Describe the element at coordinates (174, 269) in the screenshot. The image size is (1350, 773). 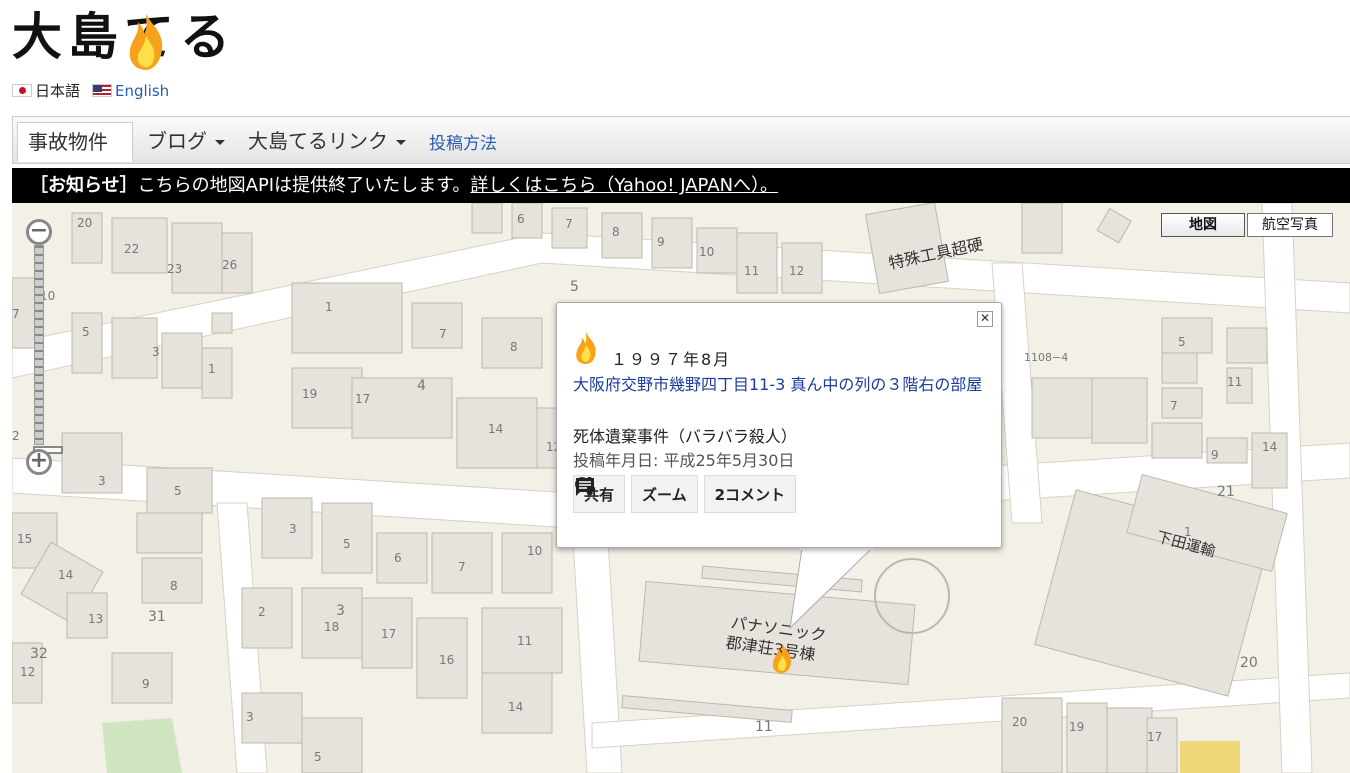
I see `map-label: 23` at that location.